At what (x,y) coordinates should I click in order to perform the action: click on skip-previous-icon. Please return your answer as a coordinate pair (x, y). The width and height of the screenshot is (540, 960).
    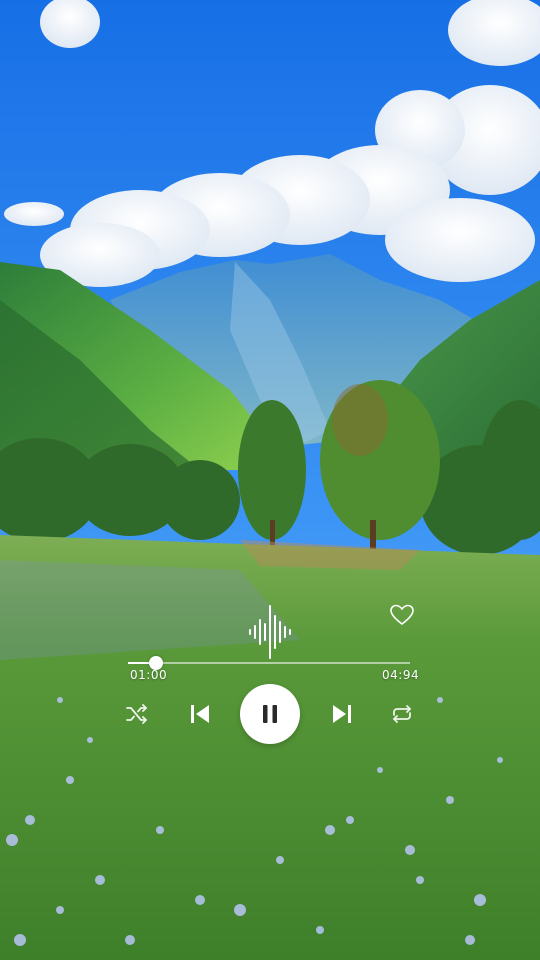
    Looking at the image, I should click on (200, 714).